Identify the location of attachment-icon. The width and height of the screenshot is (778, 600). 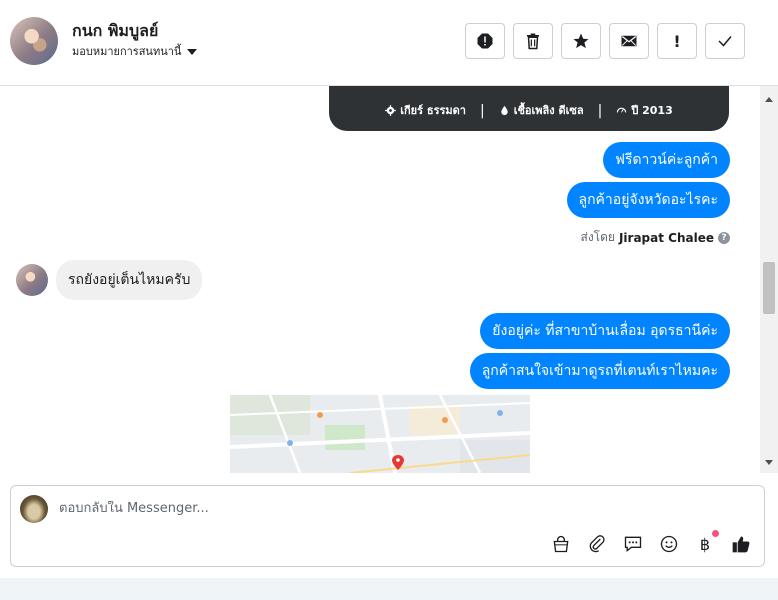
(597, 544).